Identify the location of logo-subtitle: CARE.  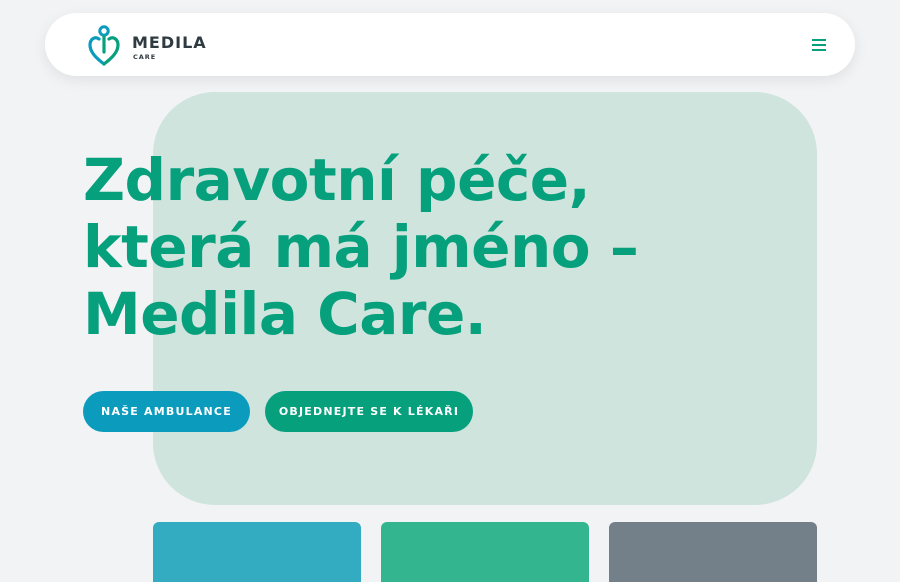
(145, 57).